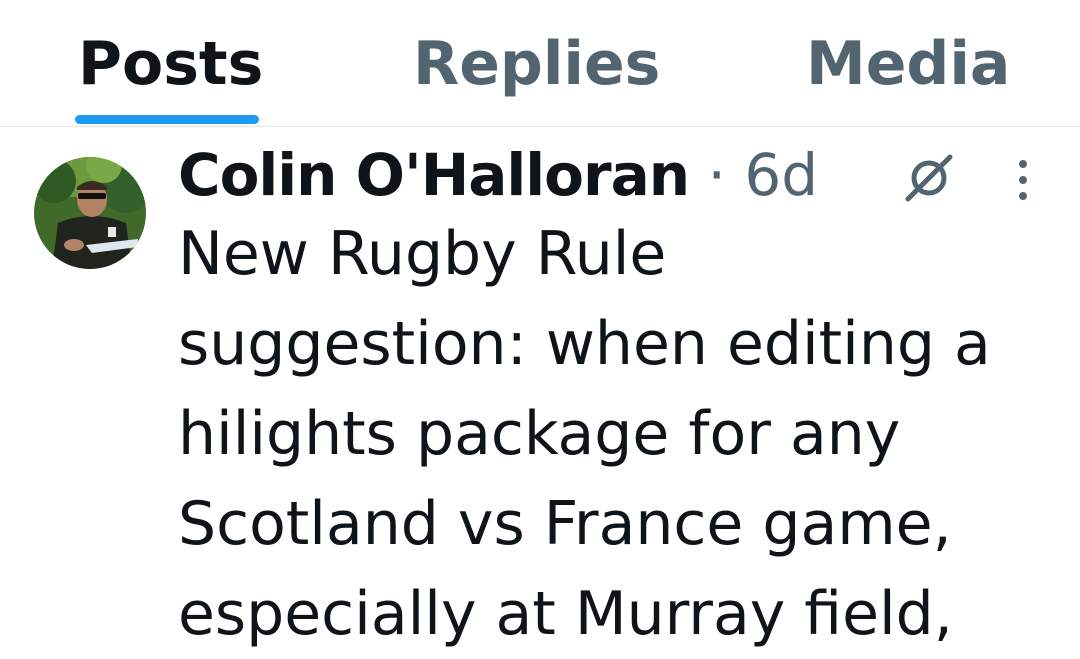 Image resolution: width=1080 pixels, height=659 pixels. Describe the element at coordinates (170, 64) in the screenshot. I see `tab-posts: Posts` at that location.